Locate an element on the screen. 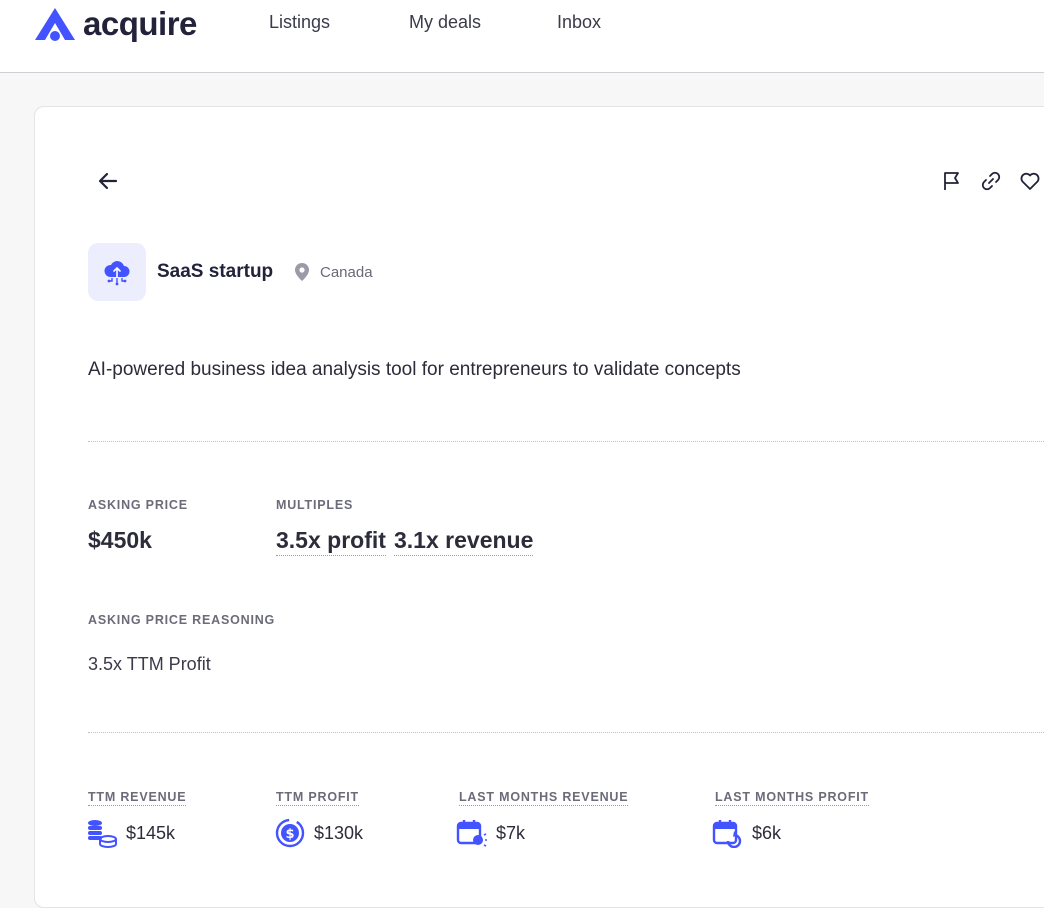 Image resolution: width=1044 pixels, height=908 pixels. ttm-revenue-metric: $145k is located at coordinates (130, 833).